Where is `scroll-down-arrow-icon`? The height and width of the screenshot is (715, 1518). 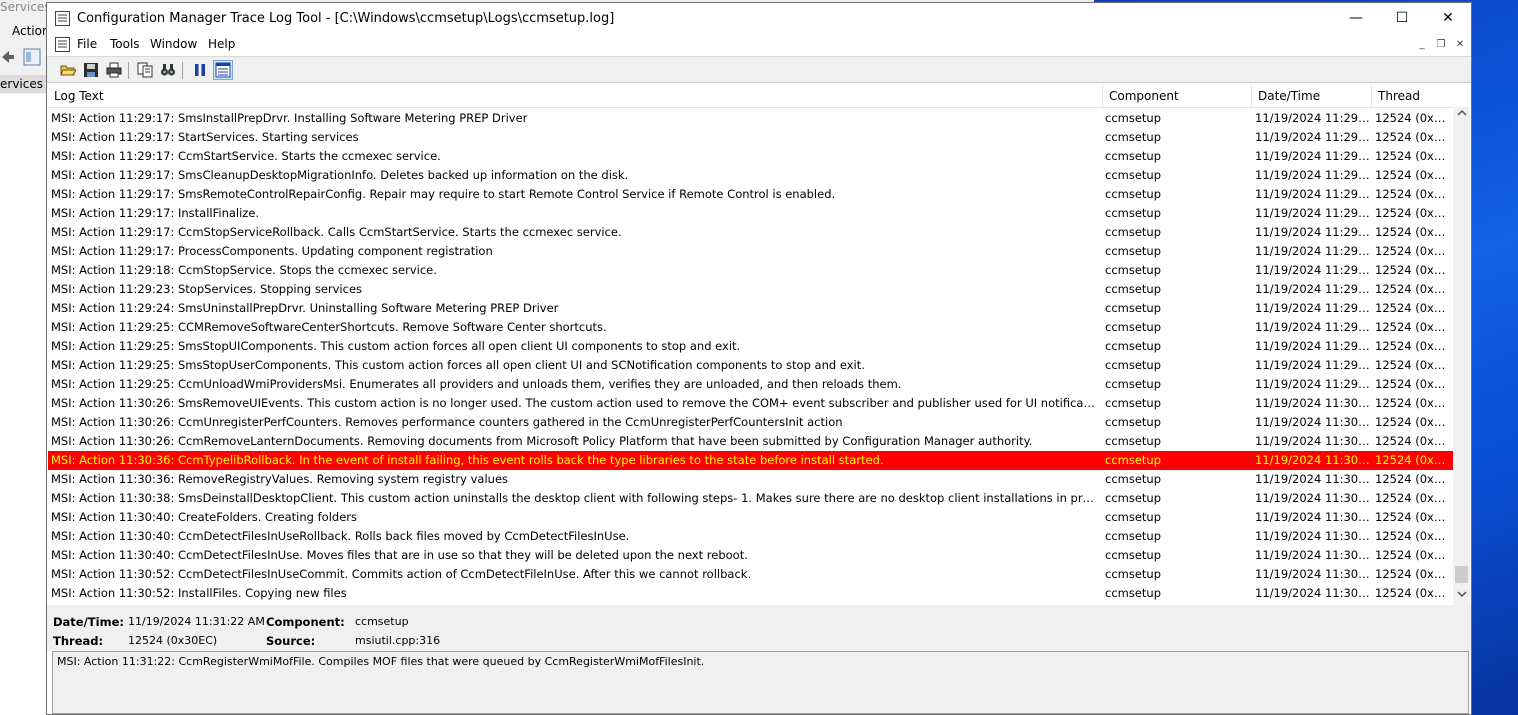
scroll-down-arrow-icon is located at coordinates (1461, 596).